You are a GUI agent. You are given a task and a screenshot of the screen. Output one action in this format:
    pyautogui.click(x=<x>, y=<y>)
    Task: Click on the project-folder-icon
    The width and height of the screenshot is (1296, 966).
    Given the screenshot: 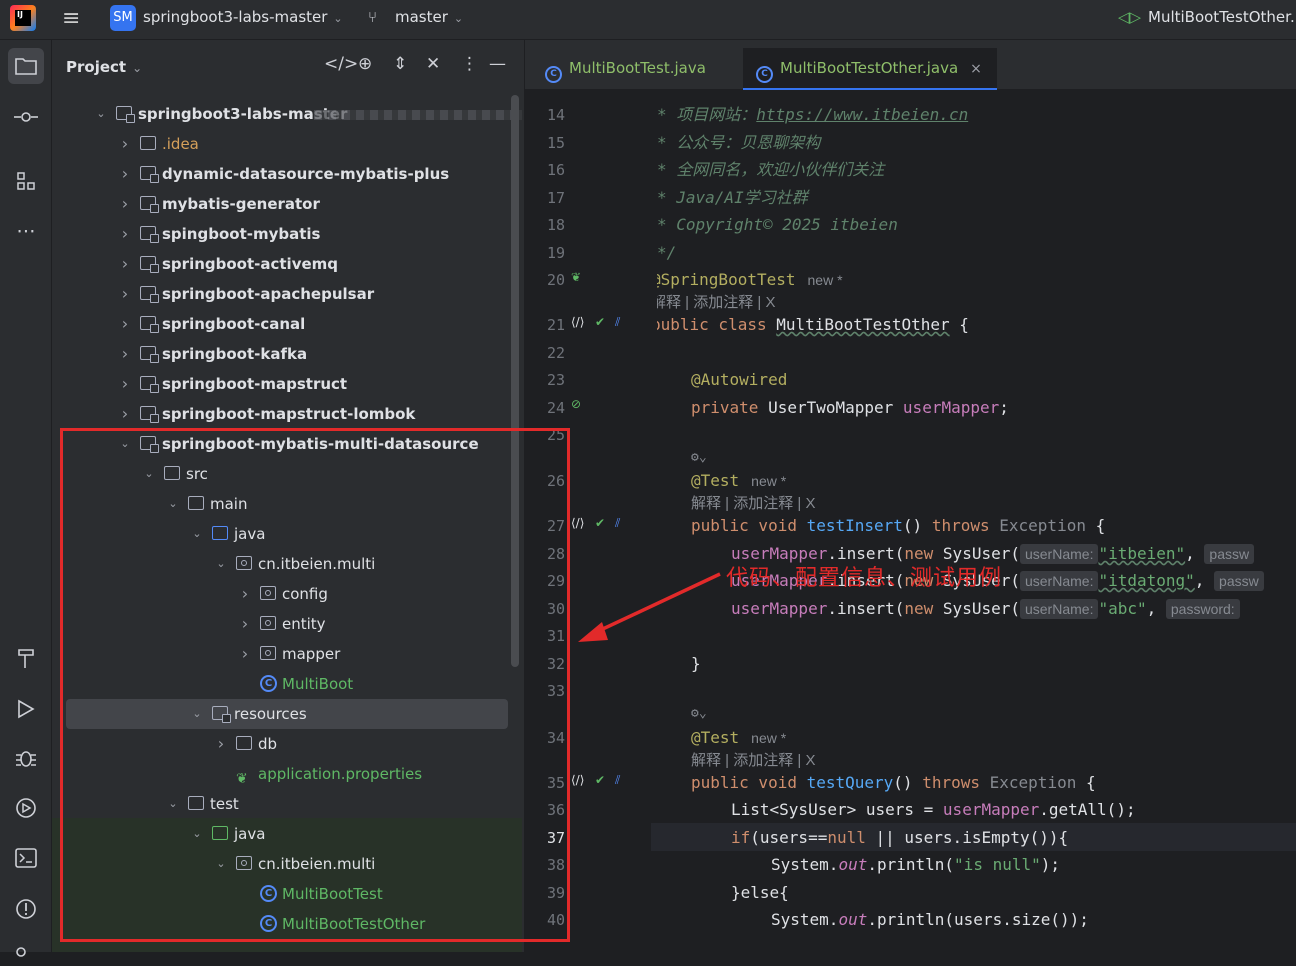 What is the action you would take?
    pyautogui.click(x=26, y=66)
    